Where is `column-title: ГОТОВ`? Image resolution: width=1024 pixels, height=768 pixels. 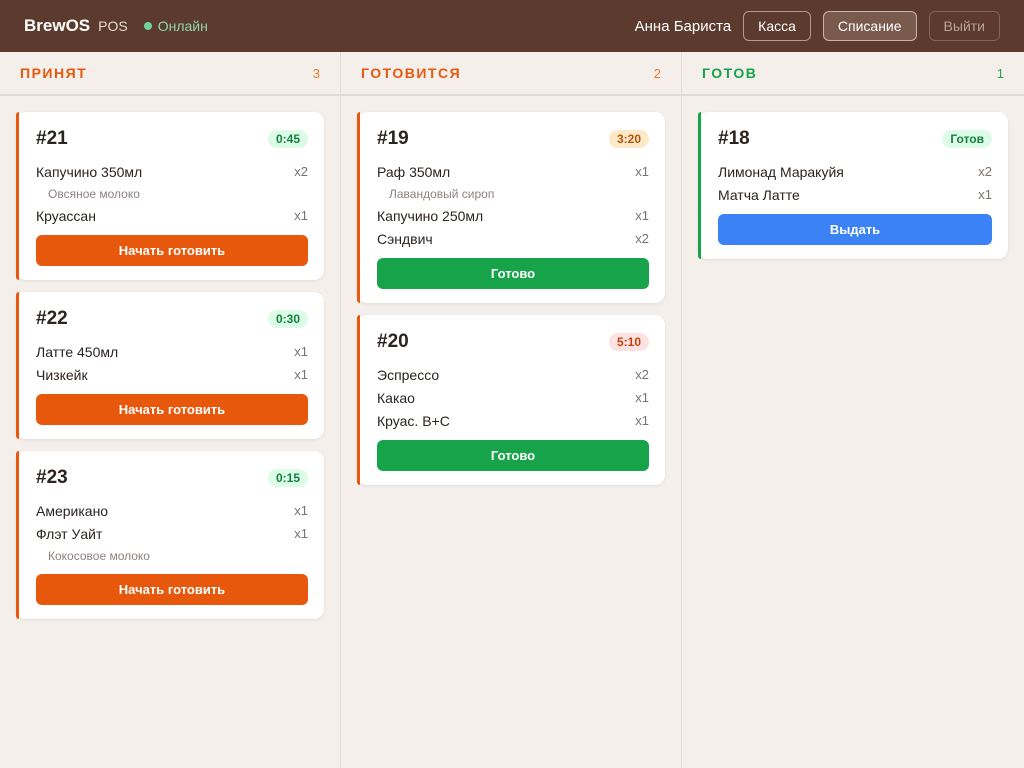 column-title: ГОТОВ is located at coordinates (730, 73).